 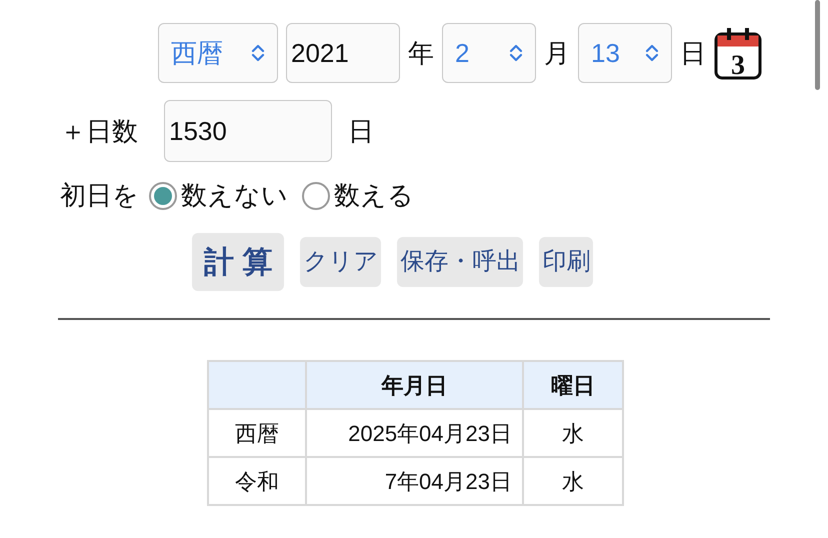 I want to click on table-cell: 7年04月23日, so click(x=414, y=481).